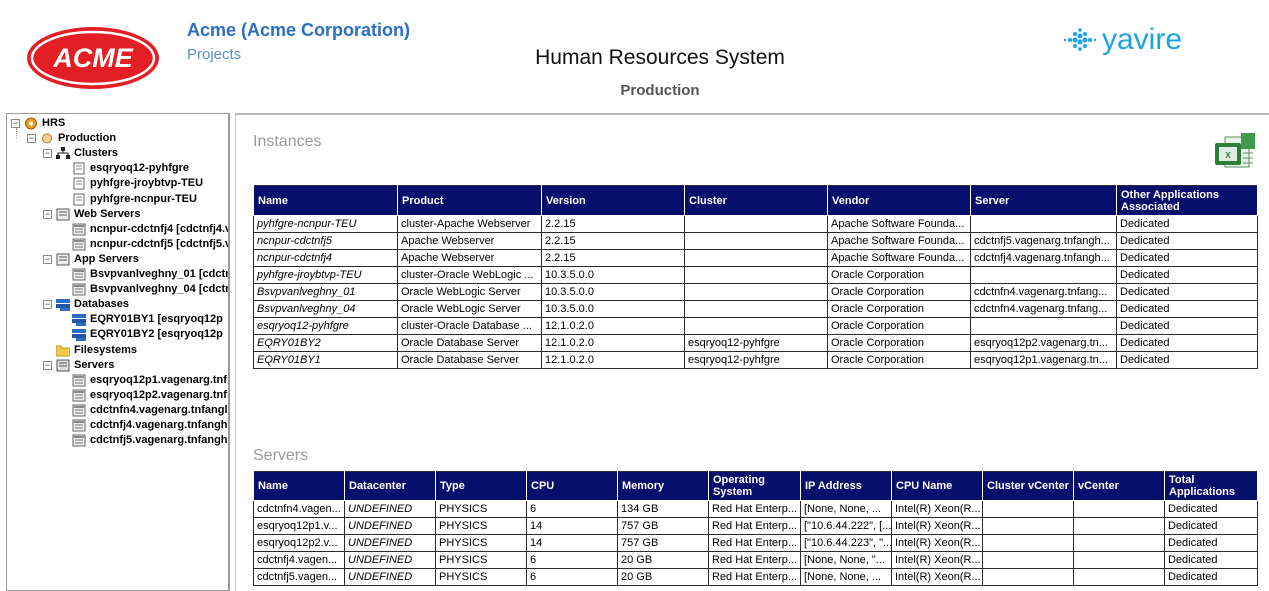  I want to click on instances-header-product: Product, so click(469, 200).